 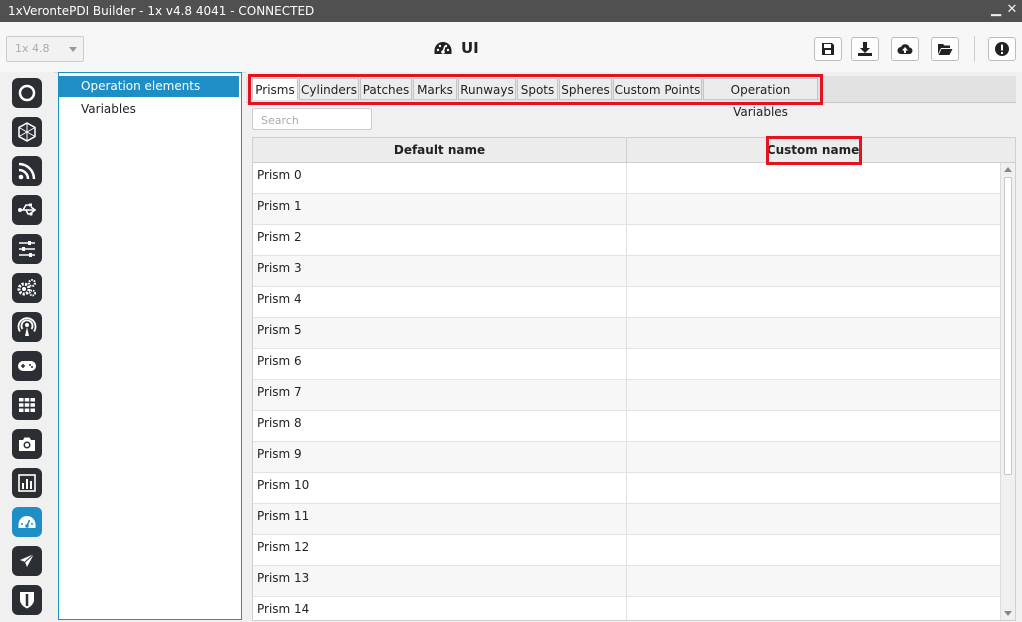 I want to click on nav-item-variables: Variables, so click(x=149, y=109).